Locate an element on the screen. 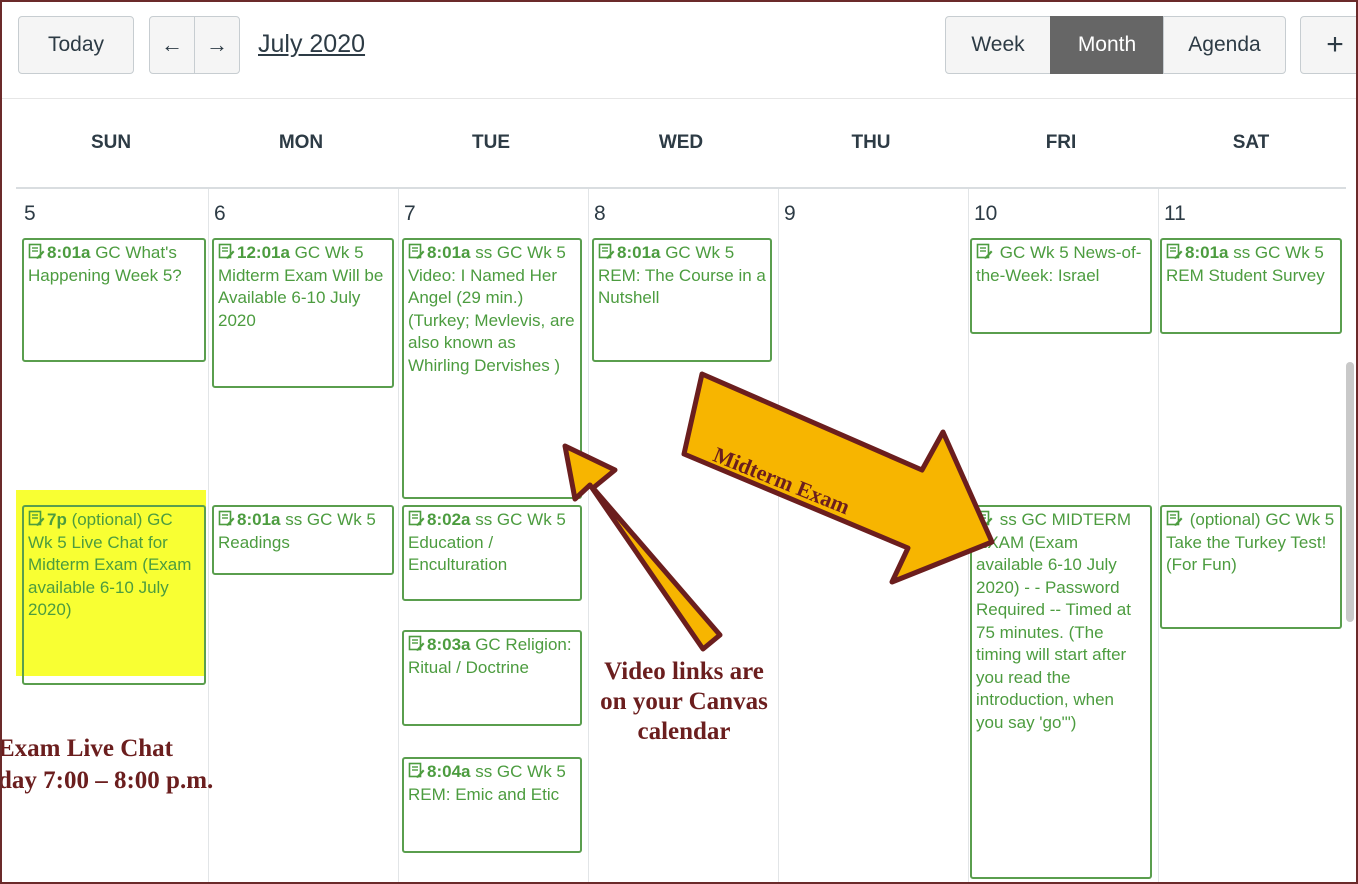 The width and height of the screenshot is (1358, 884). live-chat-note-line2: day 7:00 – 8:00 p.m. is located at coordinates (107, 780).